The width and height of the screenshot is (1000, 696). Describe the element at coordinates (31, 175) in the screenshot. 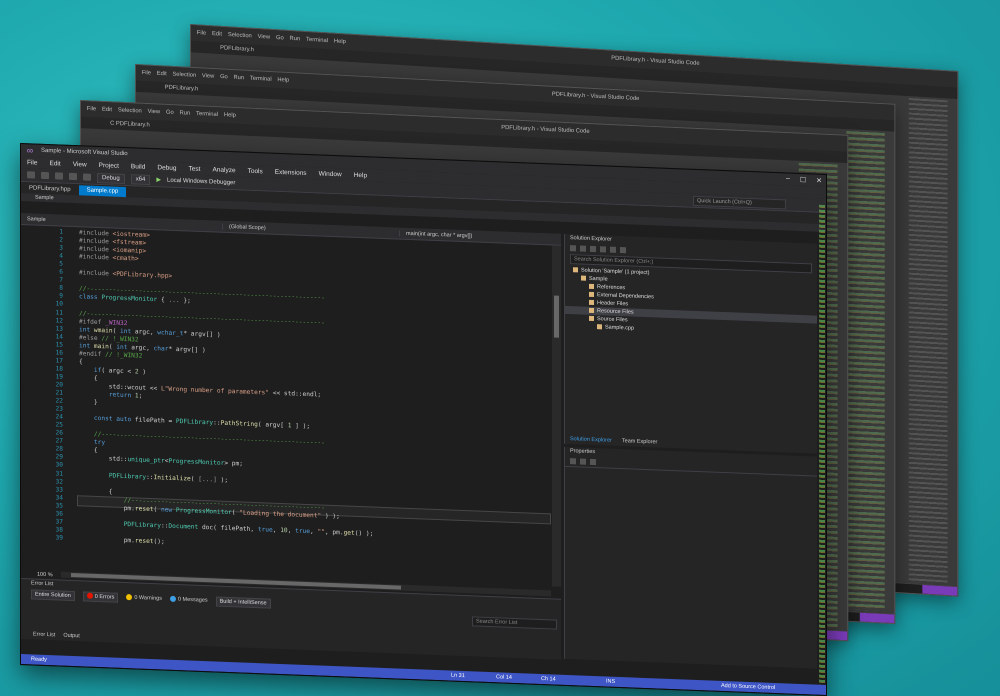

I see `back-icon` at that location.